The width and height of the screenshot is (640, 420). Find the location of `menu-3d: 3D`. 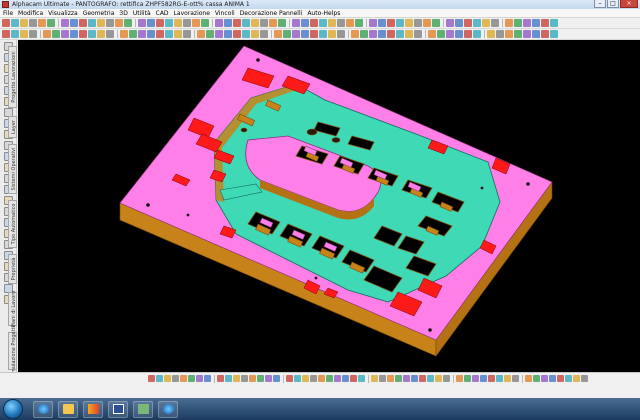

menu-3d: 3D is located at coordinates (123, 13).